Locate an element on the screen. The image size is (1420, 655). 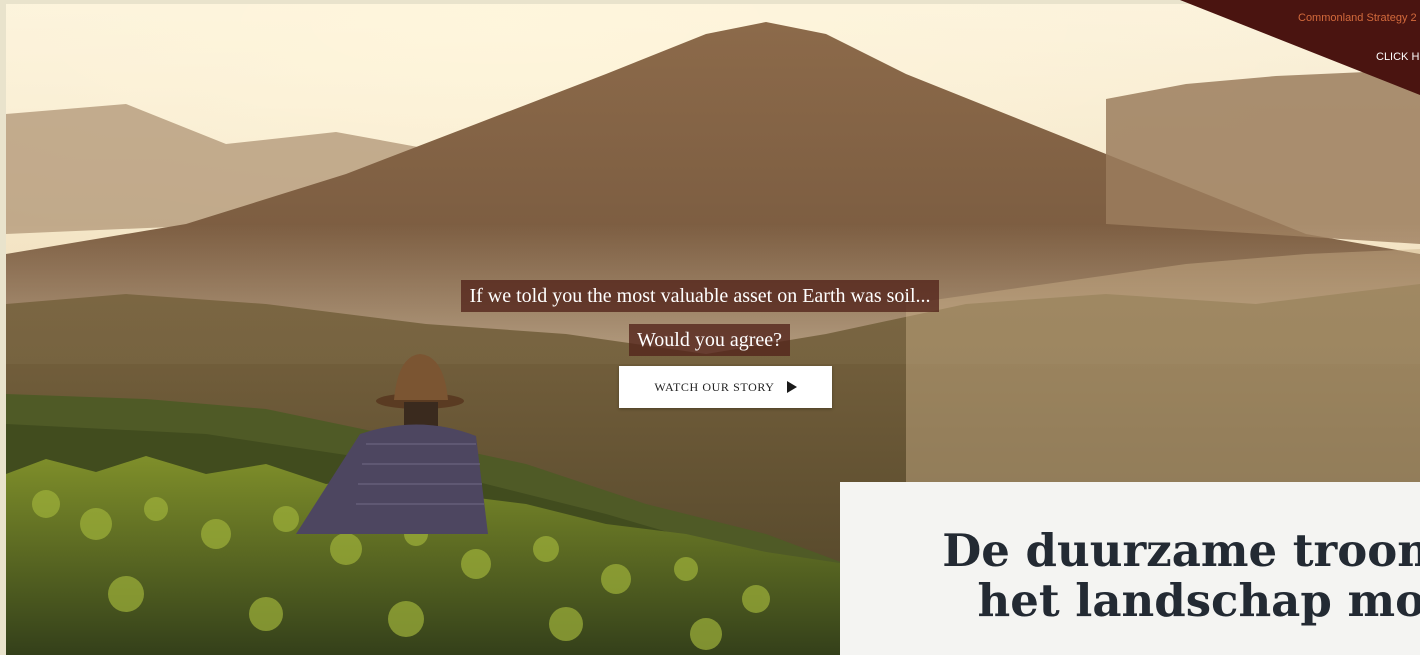
watch-our-story-button: WATCH OUR STORY is located at coordinates (725, 387).